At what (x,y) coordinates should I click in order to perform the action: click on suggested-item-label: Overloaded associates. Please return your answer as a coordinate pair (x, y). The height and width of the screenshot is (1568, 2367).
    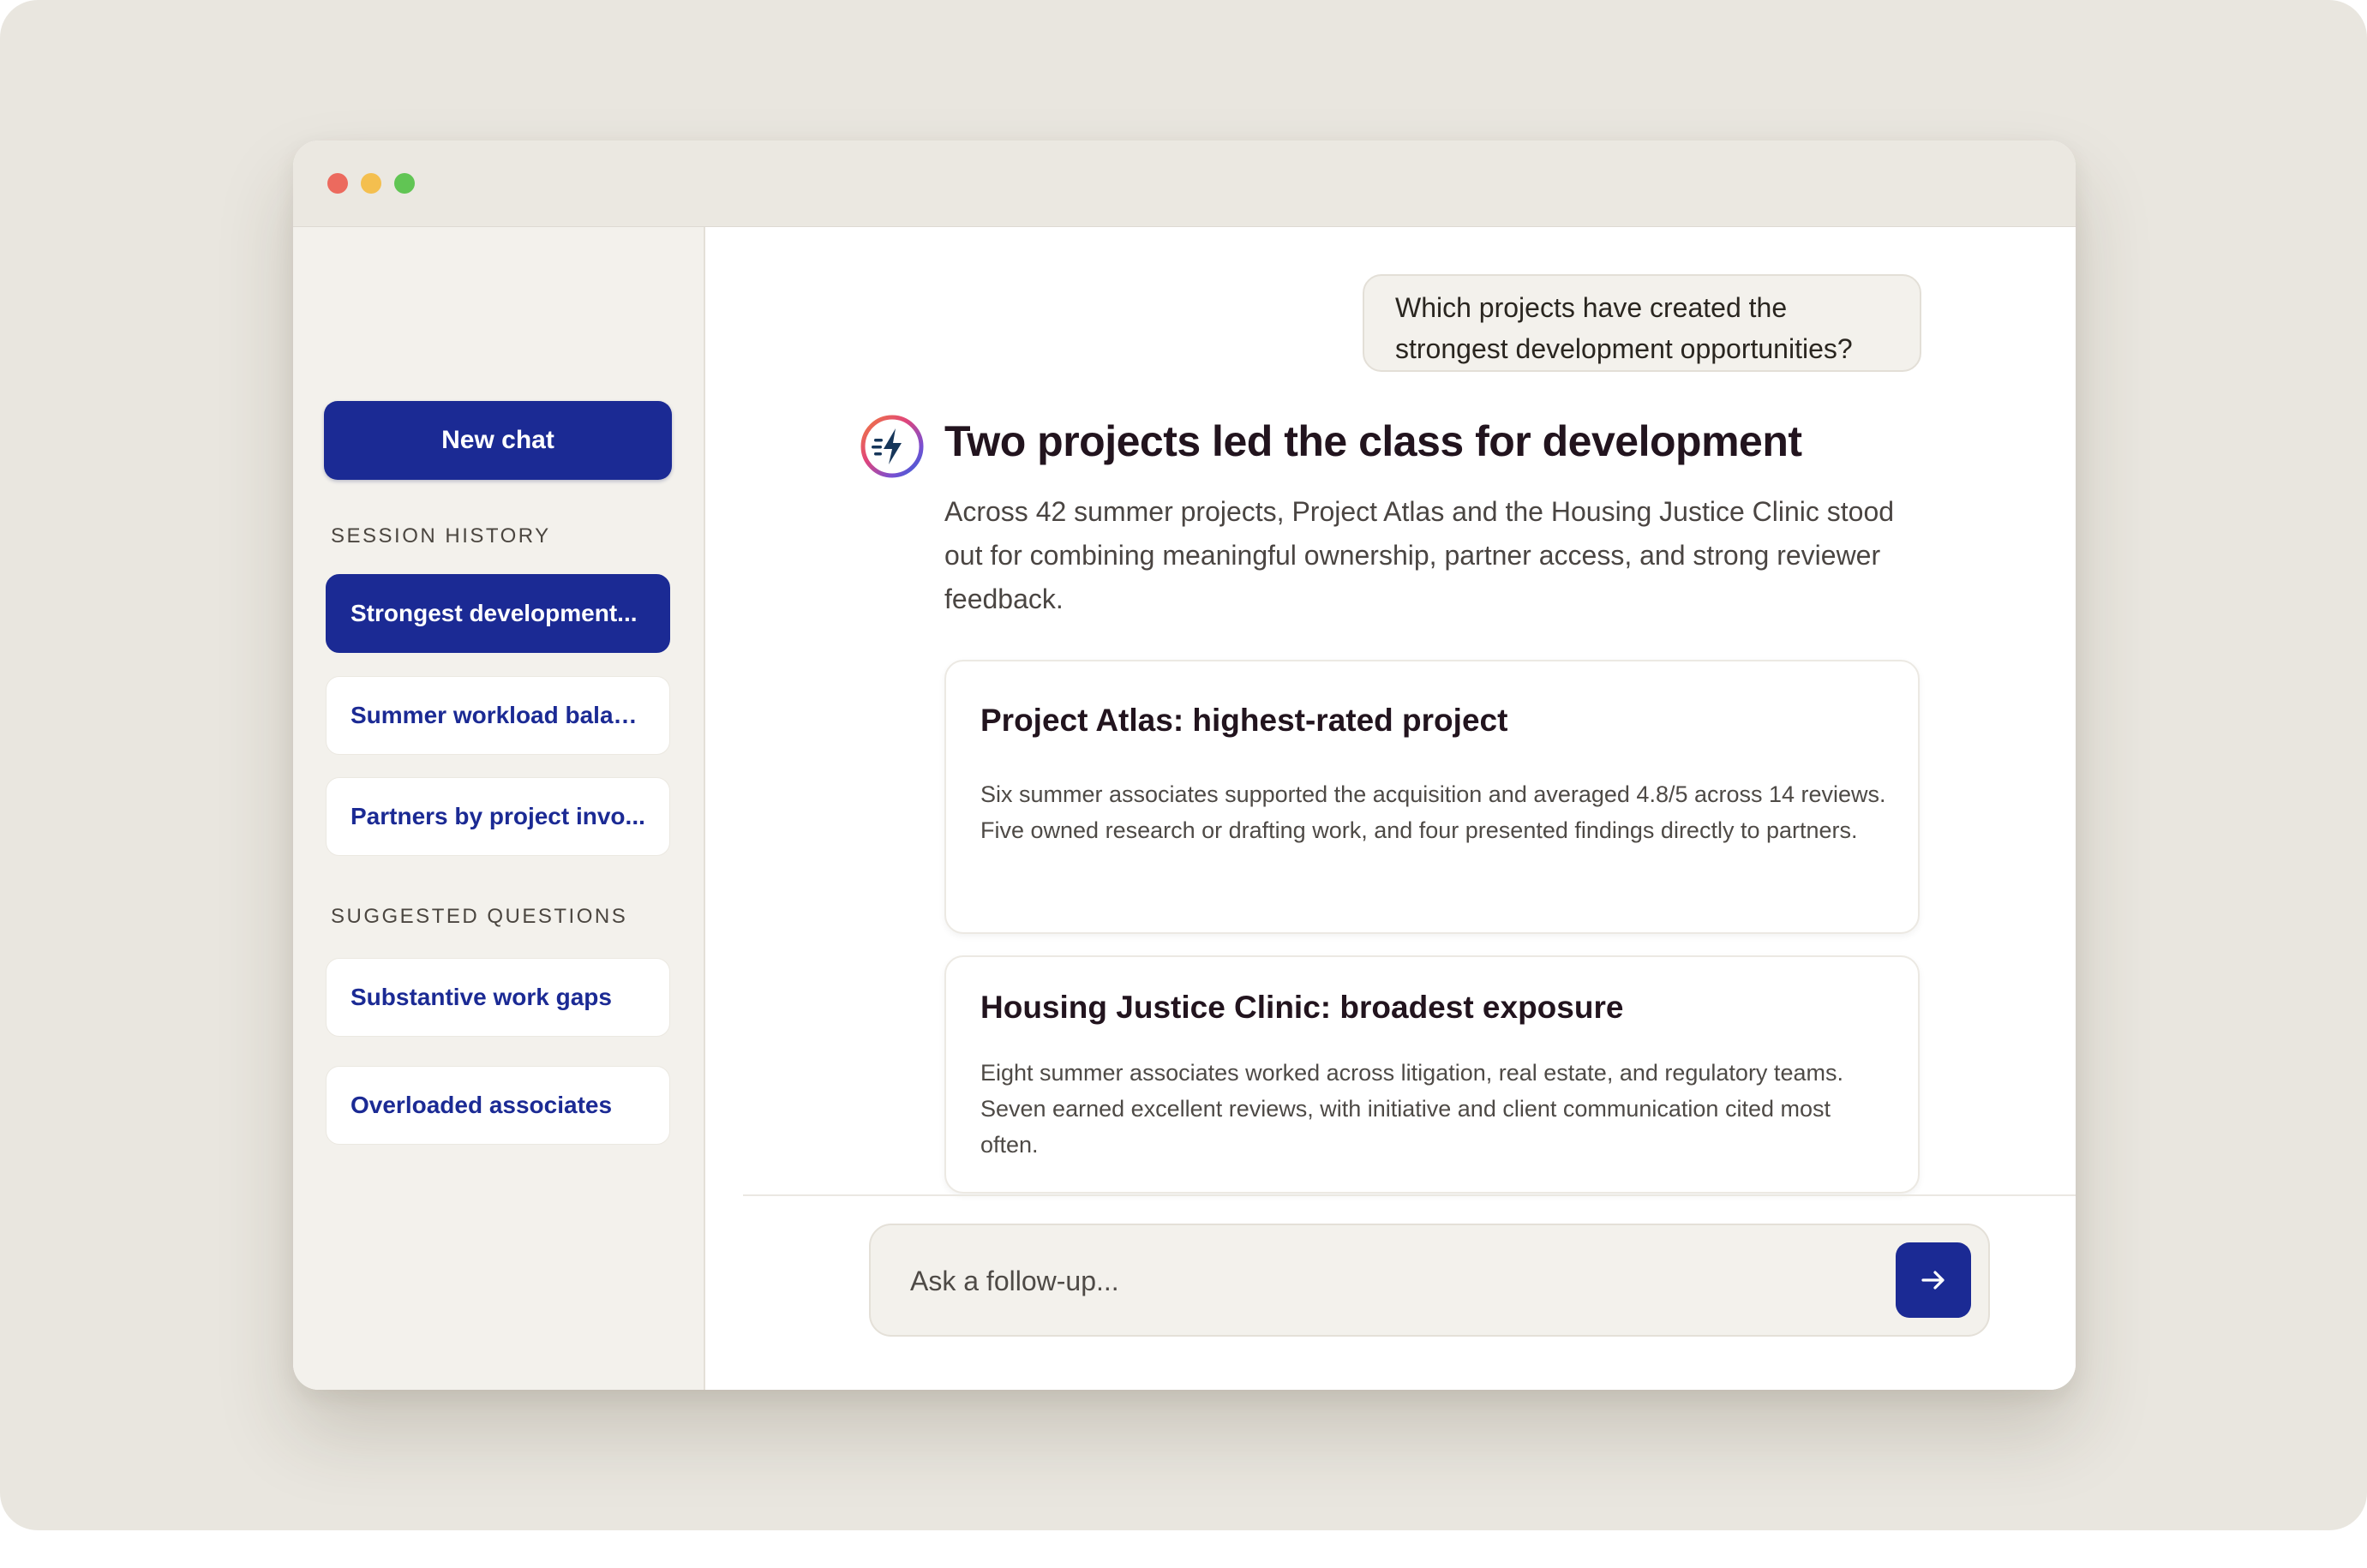
    Looking at the image, I should click on (482, 1105).